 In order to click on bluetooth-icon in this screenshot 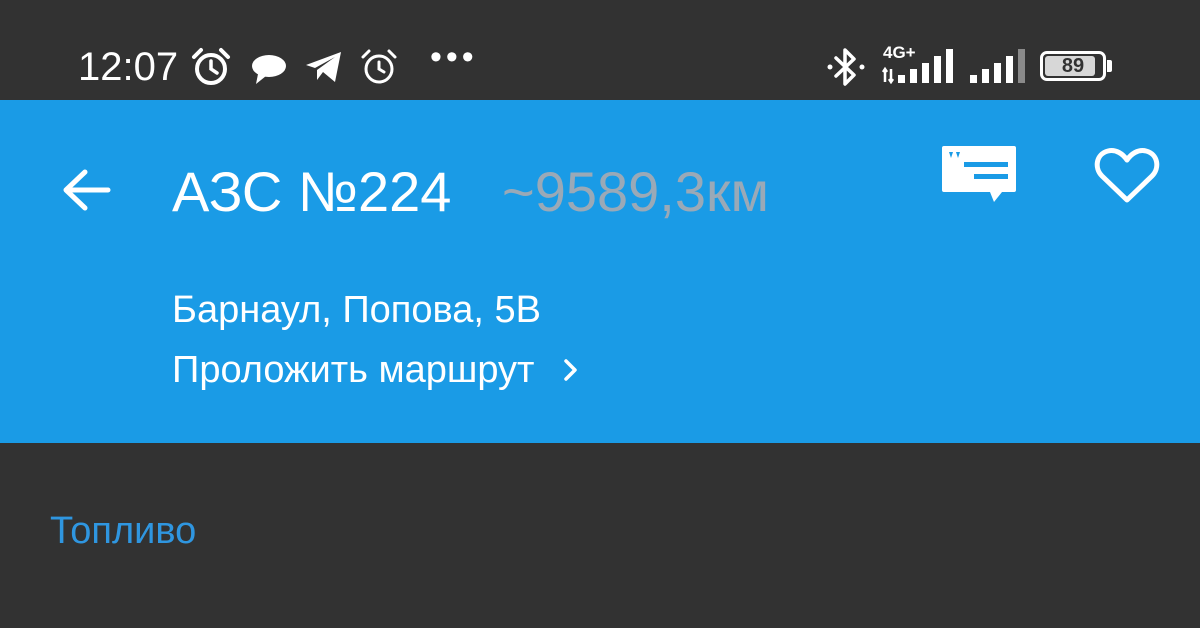, I will do `click(846, 67)`.